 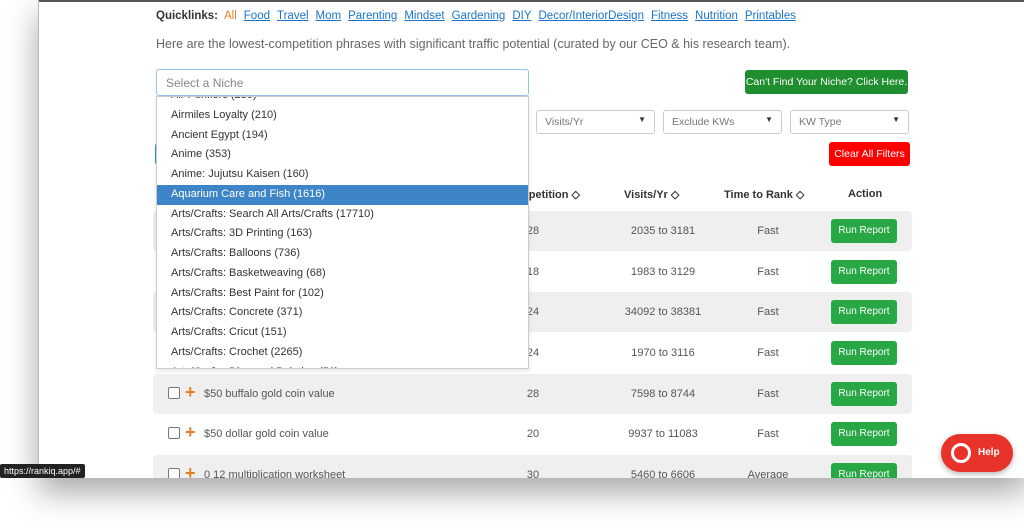 What do you see at coordinates (329, 16) in the screenshot?
I see `quicklink-mom: Mom` at bounding box center [329, 16].